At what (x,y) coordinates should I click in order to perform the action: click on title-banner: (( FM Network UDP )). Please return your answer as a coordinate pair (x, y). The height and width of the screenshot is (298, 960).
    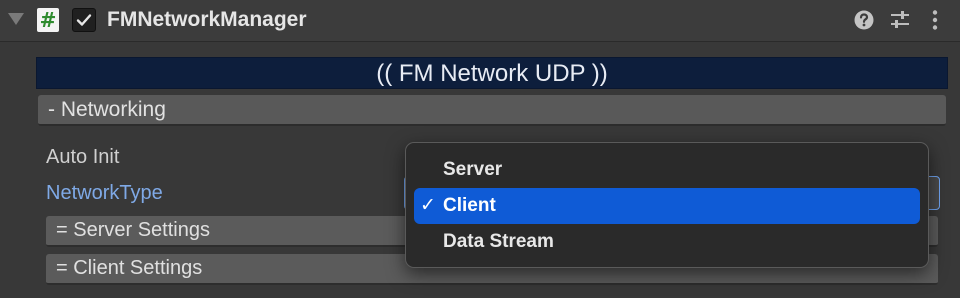
    Looking at the image, I should click on (492, 73).